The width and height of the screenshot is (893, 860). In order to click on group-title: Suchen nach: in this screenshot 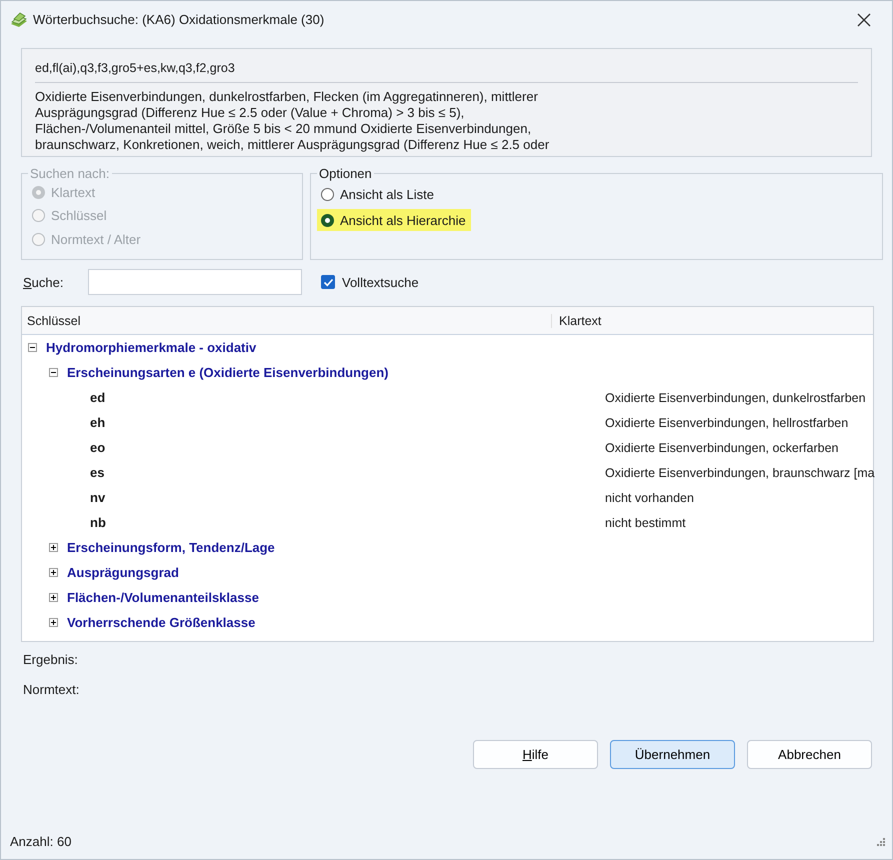, I will do `click(70, 173)`.